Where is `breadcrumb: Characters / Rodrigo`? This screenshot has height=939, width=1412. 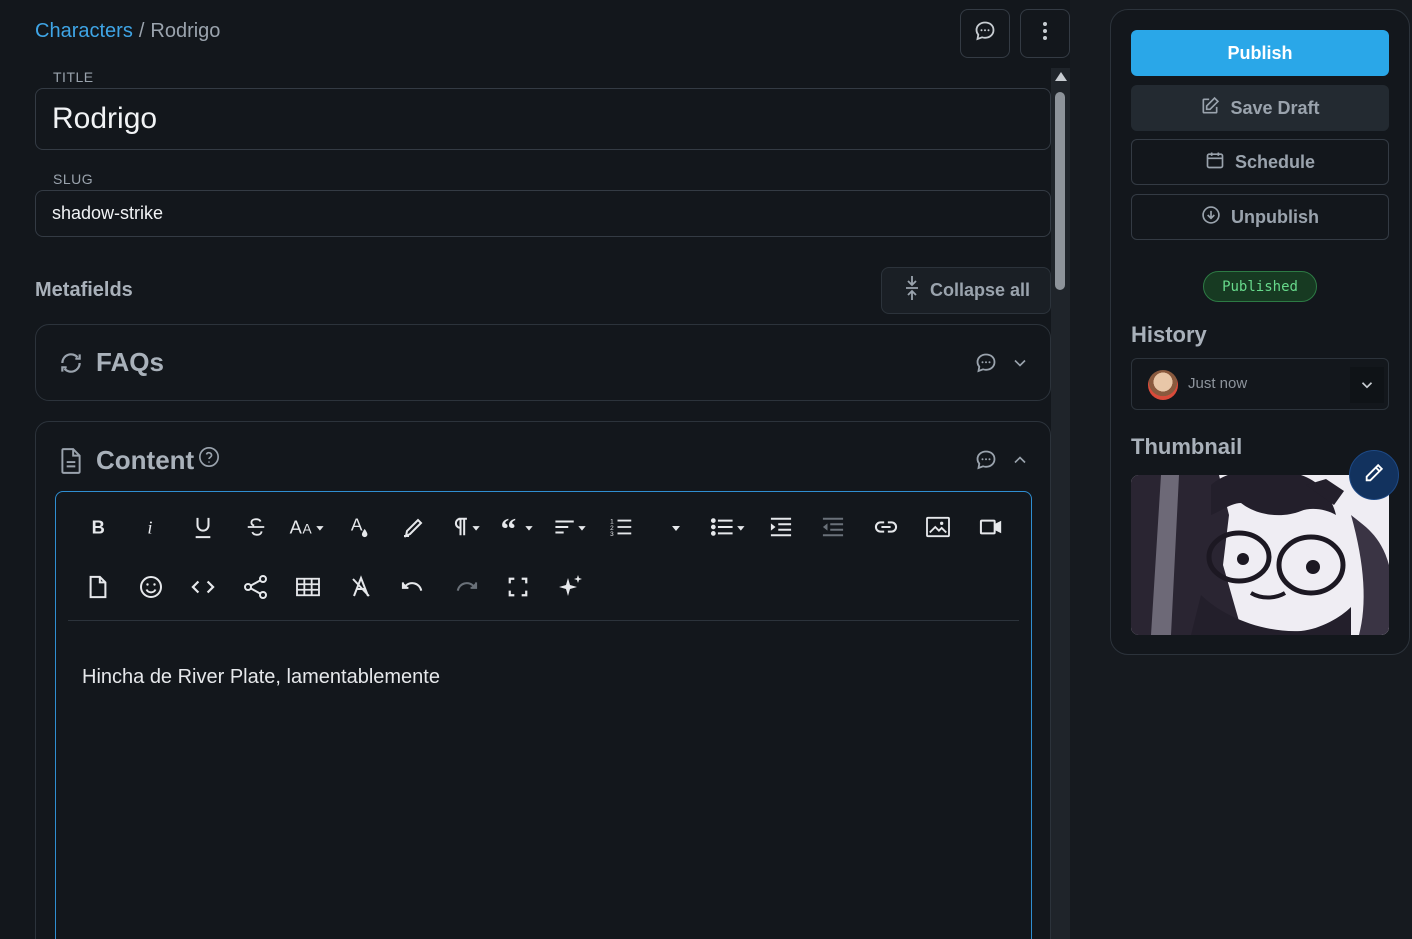
breadcrumb: Characters / Rodrigo is located at coordinates (127, 31).